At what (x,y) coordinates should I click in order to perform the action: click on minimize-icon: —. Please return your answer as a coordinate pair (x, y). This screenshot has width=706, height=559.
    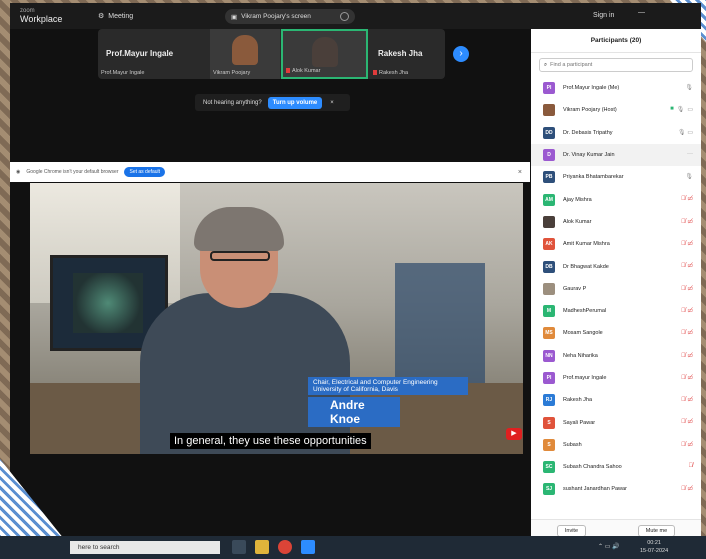
    Looking at the image, I should click on (641, 12).